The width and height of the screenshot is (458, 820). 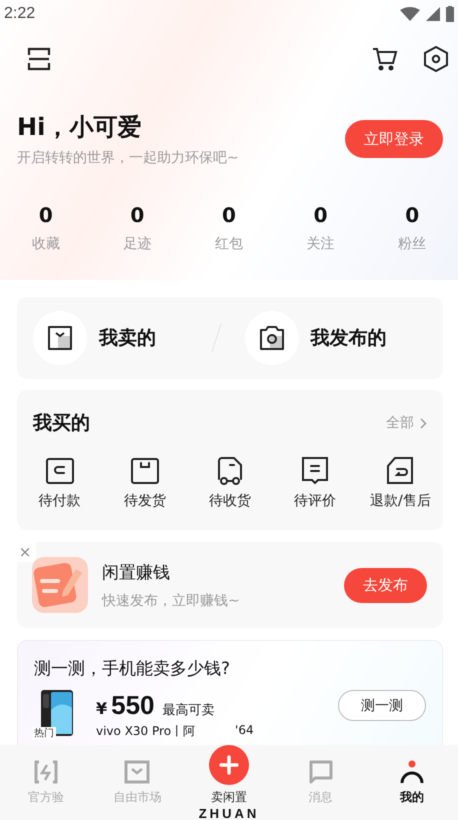 What do you see at coordinates (229, 813) in the screenshot?
I see `brand-logo: ZHUAN` at bounding box center [229, 813].